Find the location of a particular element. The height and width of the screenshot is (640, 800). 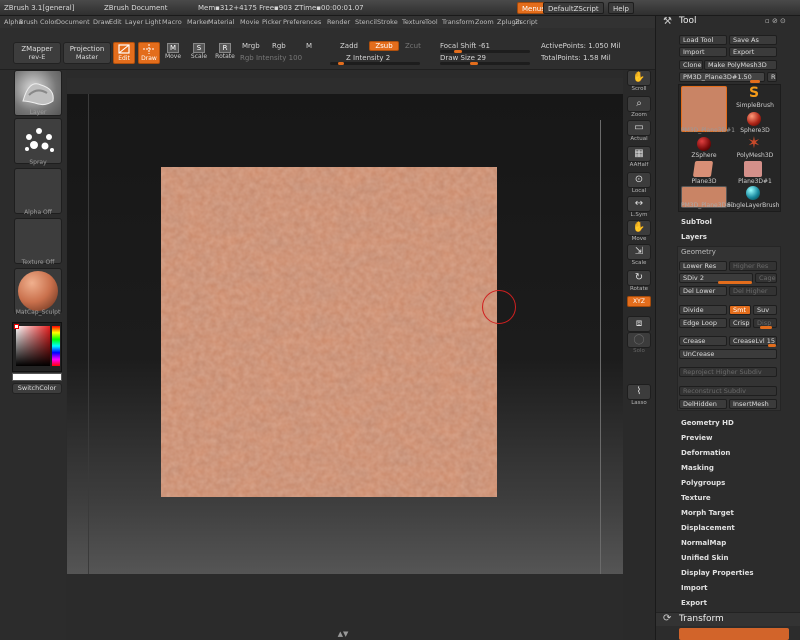

plane3d-icon is located at coordinates (703, 169).